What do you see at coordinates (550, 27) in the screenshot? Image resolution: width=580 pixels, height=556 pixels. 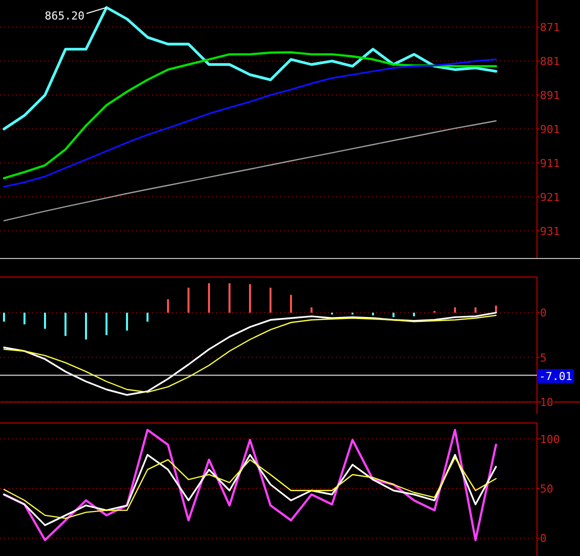 I see `axis-tick-label: 871` at bounding box center [550, 27].